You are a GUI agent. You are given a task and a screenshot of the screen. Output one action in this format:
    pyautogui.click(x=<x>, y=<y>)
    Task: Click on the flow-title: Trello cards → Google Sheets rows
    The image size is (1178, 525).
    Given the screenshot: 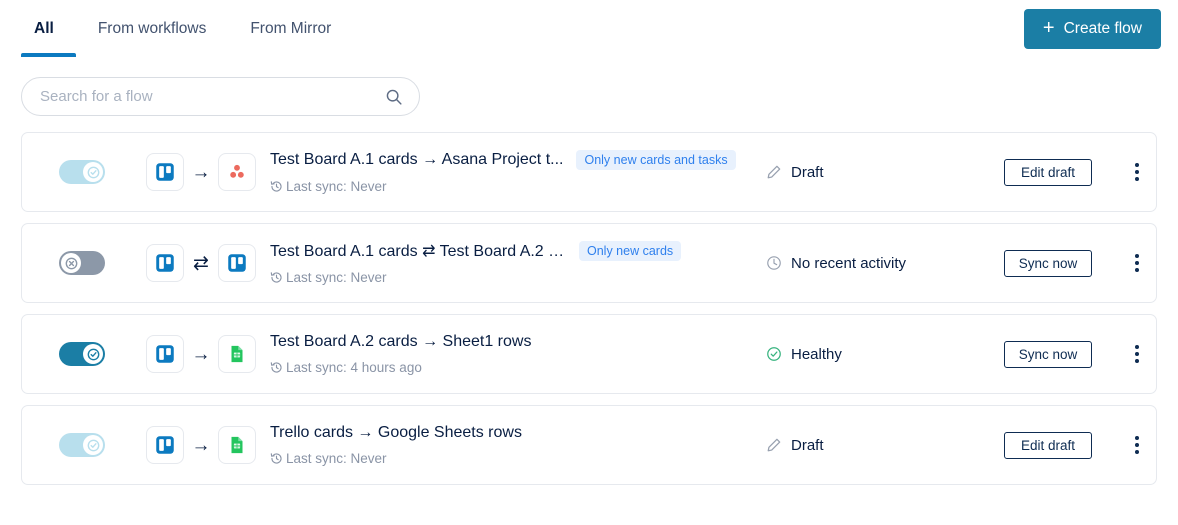 What is the action you would take?
    pyautogui.click(x=396, y=433)
    